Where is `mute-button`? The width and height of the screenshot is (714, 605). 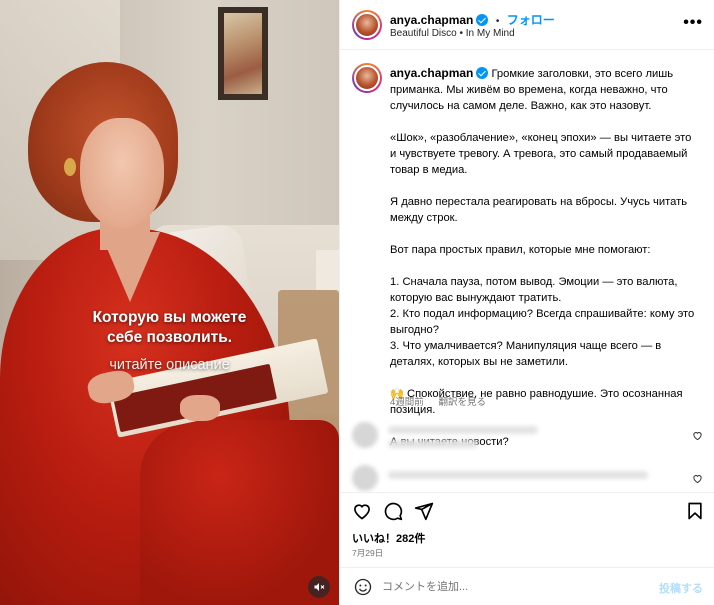 mute-button is located at coordinates (319, 587).